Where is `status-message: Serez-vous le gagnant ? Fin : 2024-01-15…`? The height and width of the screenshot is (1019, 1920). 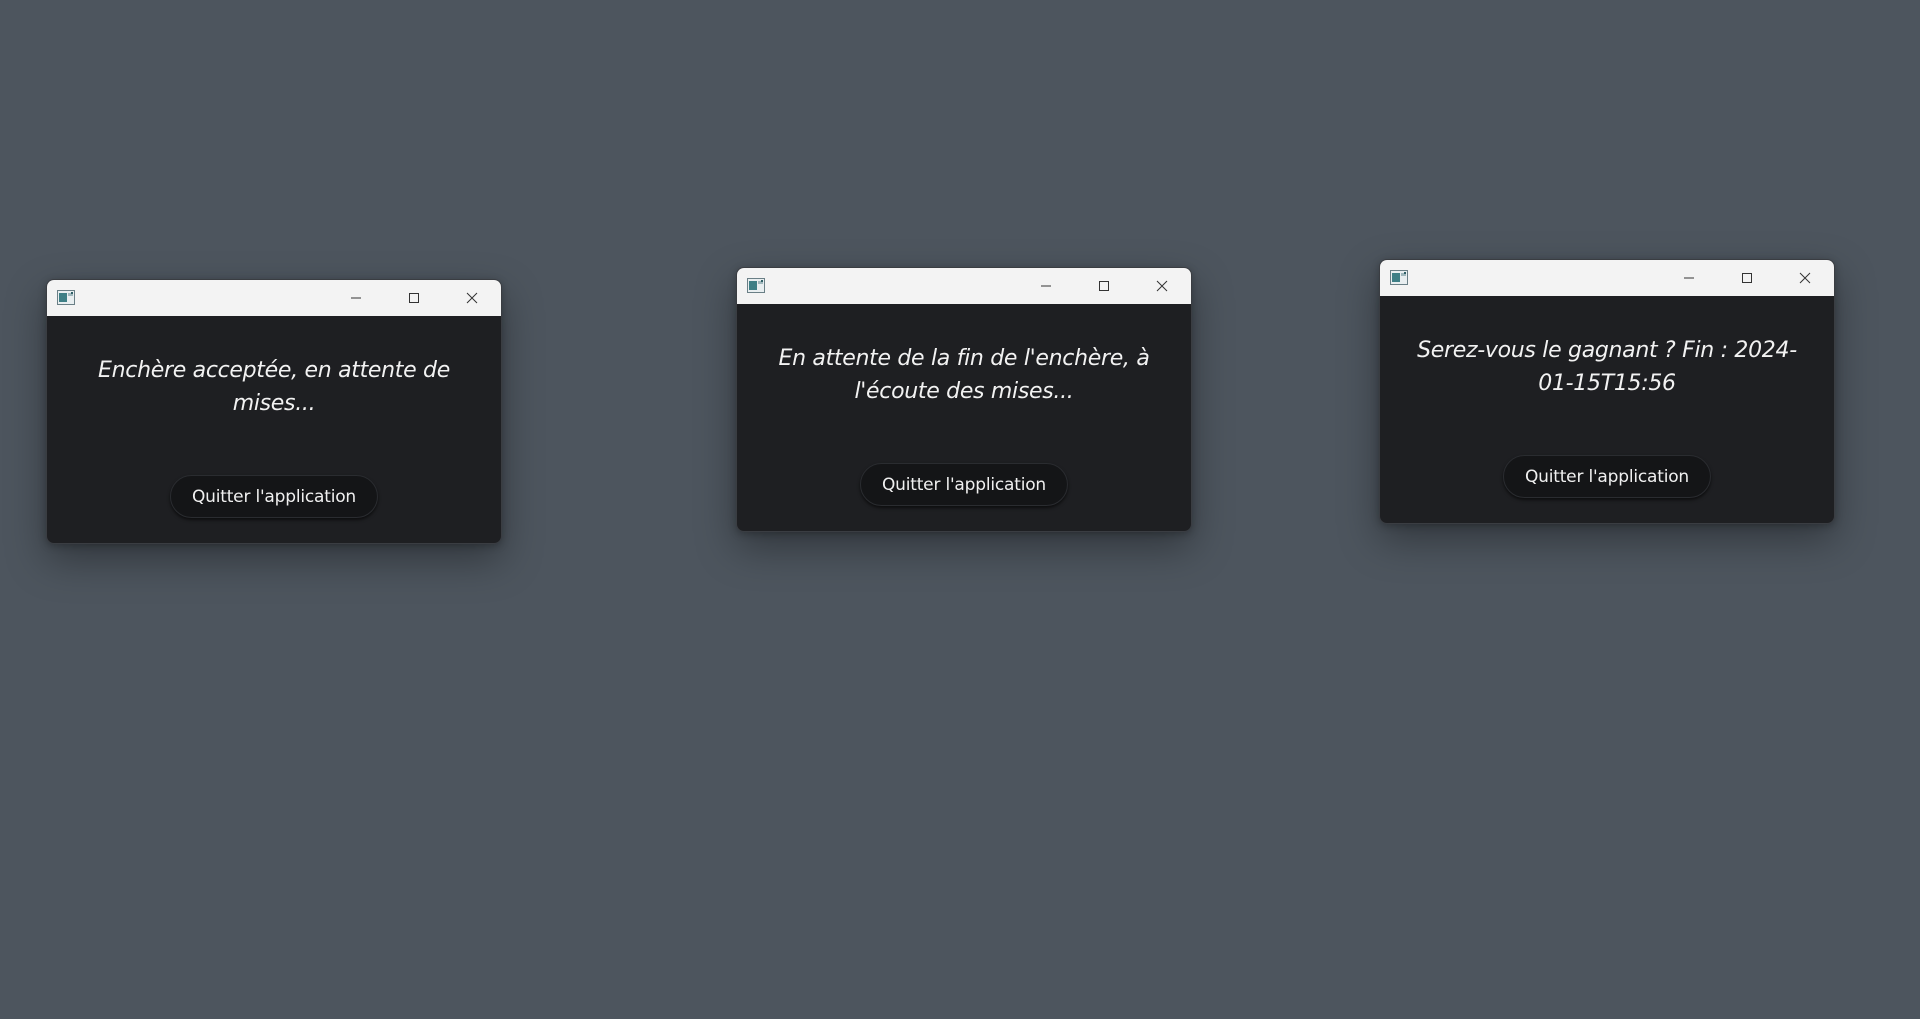 status-message: Serez-vous le gagnant ? Fin : 2024-01-15… is located at coordinates (1607, 367).